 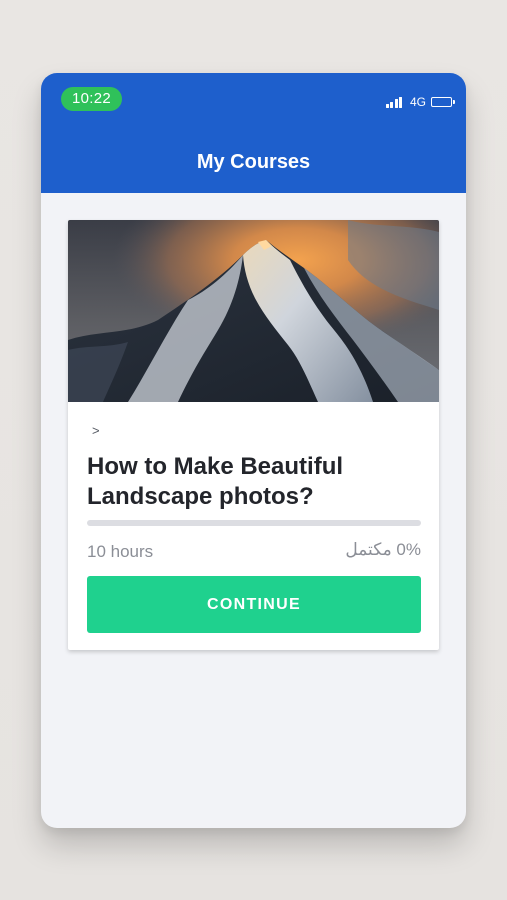 I want to click on status-time: 10:22, so click(x=91, y=99).